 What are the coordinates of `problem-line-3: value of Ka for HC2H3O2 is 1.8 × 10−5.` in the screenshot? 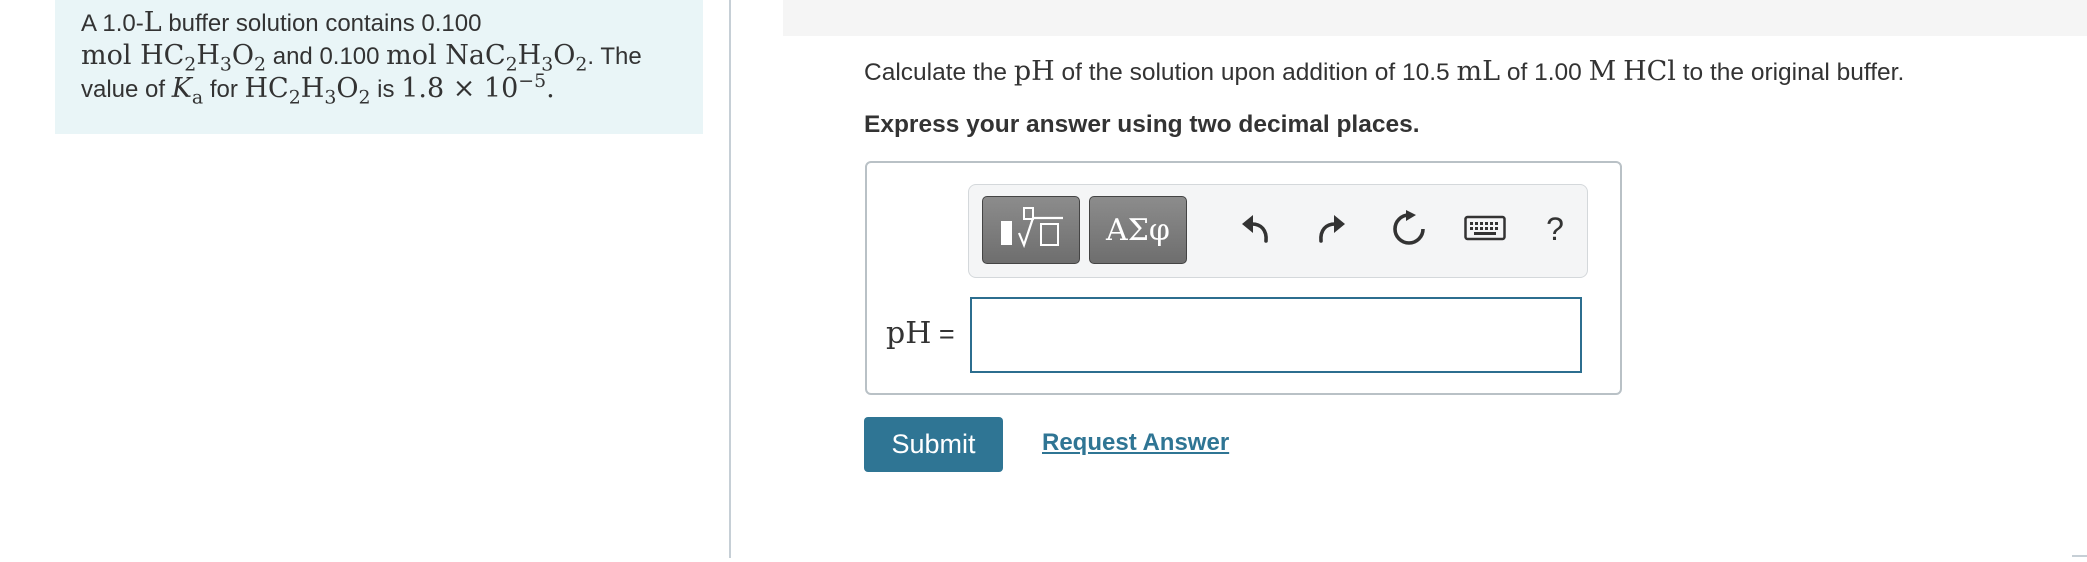 It's located at (379, 89).